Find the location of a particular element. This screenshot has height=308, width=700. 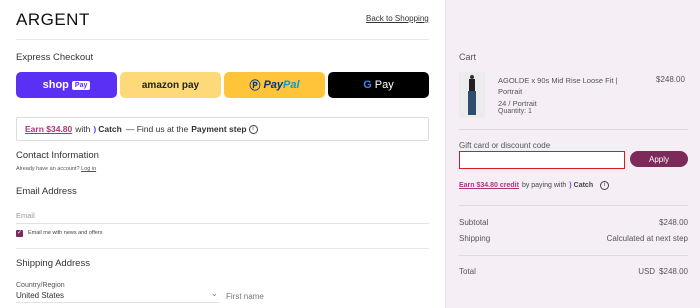

first-name-input: First name is located at coordinates (245, 296).